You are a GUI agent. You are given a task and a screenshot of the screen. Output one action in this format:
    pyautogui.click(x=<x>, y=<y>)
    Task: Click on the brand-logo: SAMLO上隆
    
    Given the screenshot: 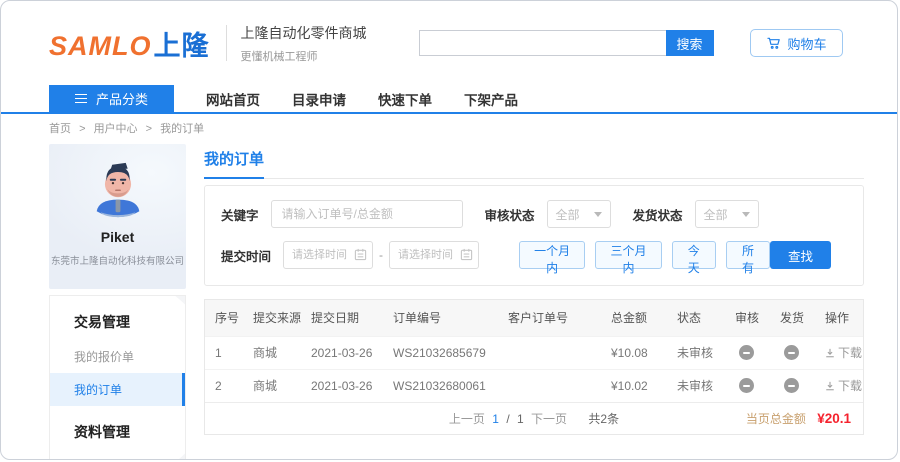 What is the action you would take?
    pyautogui.click(x=129, y=43)
    